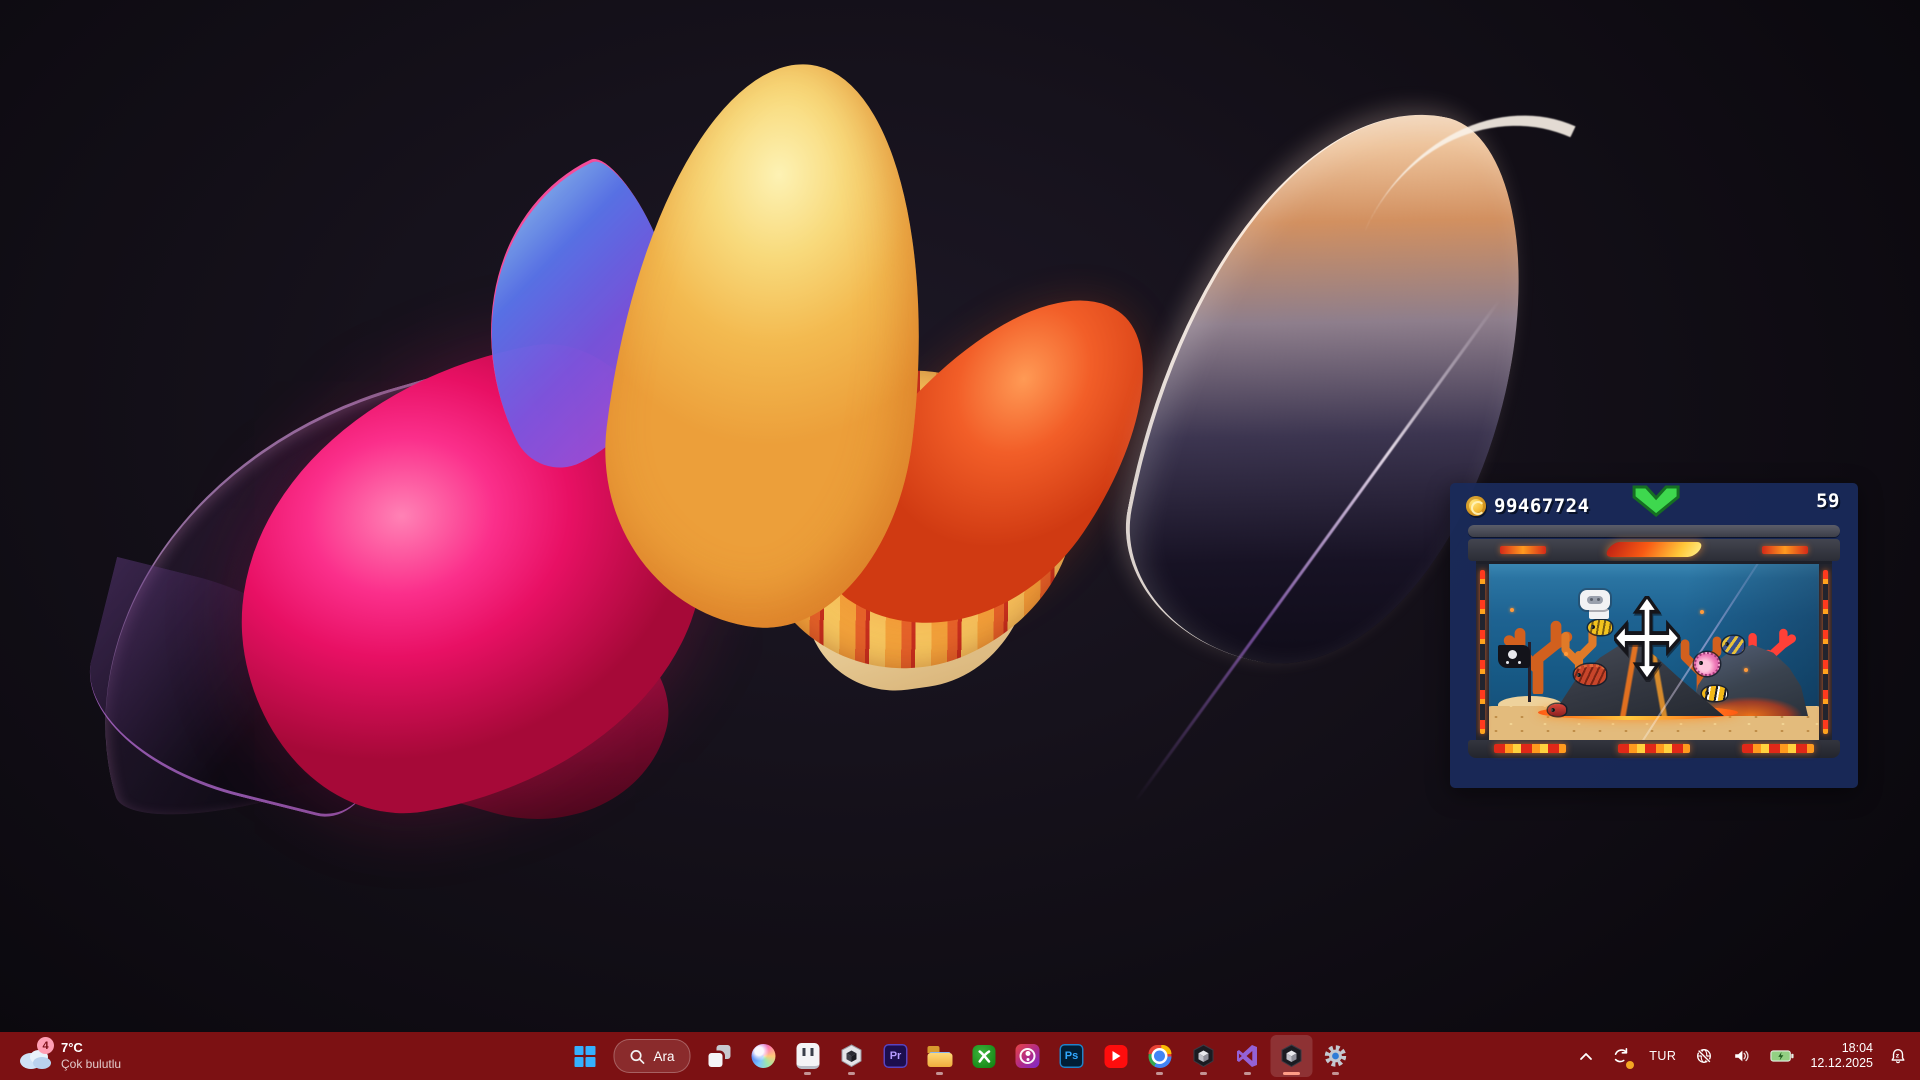 The width and height of the screenshot is (1920, 1080). Describe the element at coordinates (1600, 627) in the screenshot. I see `fish-yellow-tang` at that location.